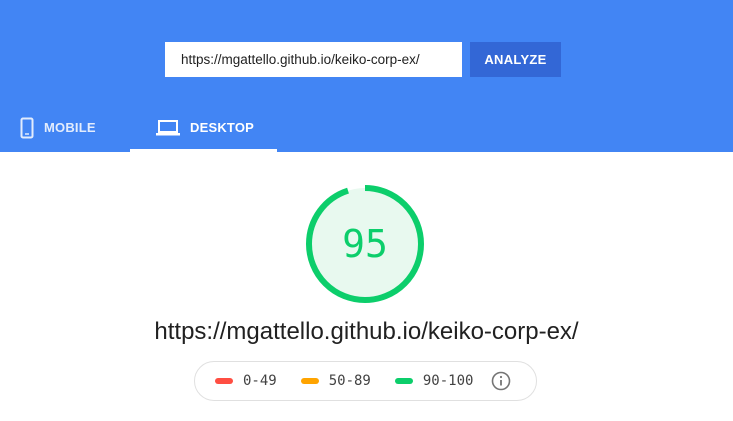 The width and height of the screenshot is (733, 421). What do you see at coordinates (222, 127) in the screenshot?
I see `tab-desktop-label: DESKTOP` at bounding box center [222, 127].